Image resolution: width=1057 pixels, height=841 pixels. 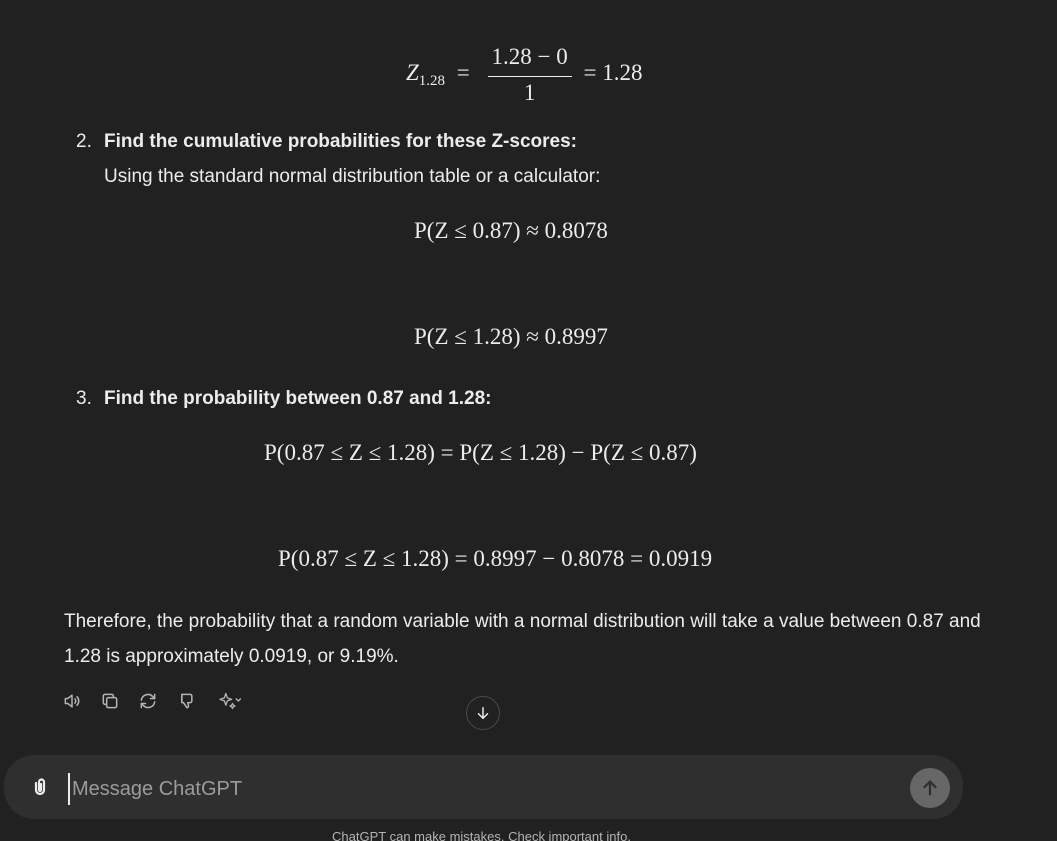 What do you see at coordinates (463, 72) in the screenshot?
I see `equals-sign: =` at bounding box center [463, 72].